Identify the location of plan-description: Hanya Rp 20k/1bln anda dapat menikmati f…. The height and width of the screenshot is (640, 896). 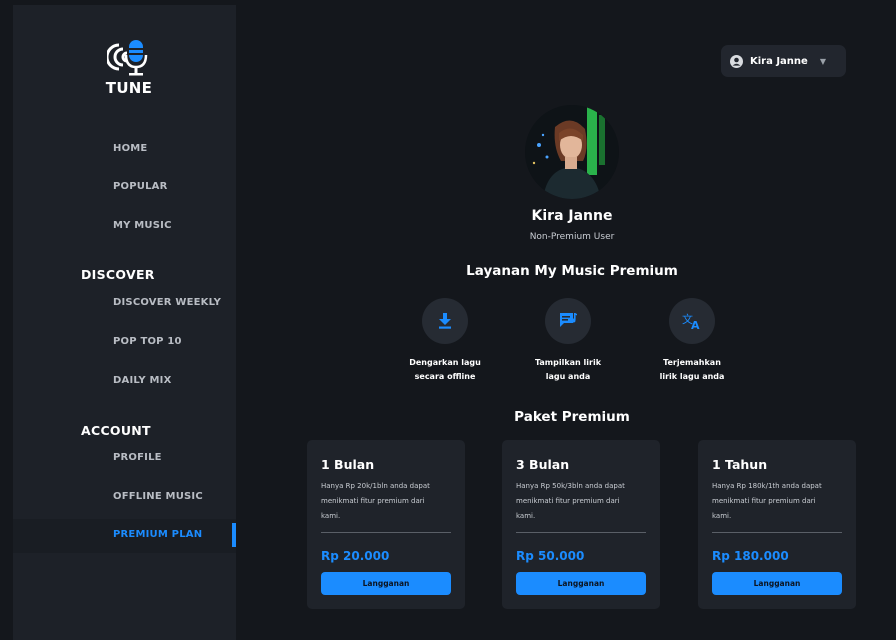
(375, 501).